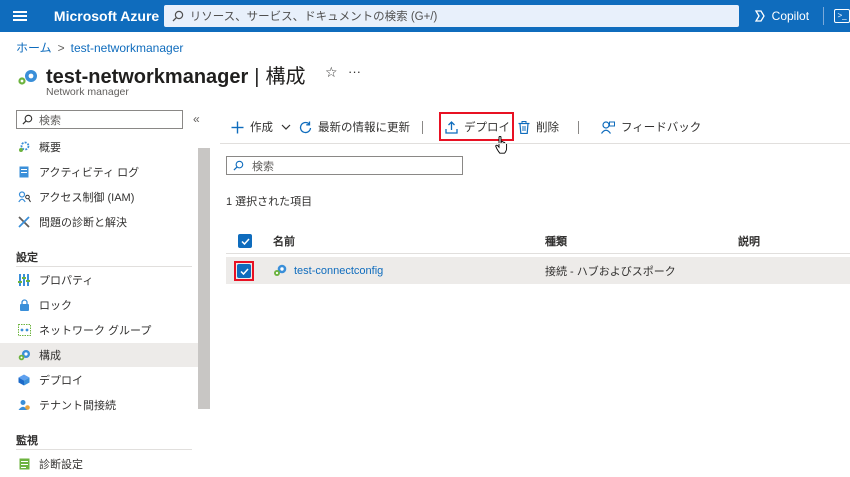 This screenshot has width=850, height=477. Describe the element at coordinates (244, 271) in the screenshot. I see `row-checkbox-highlight` at that location.